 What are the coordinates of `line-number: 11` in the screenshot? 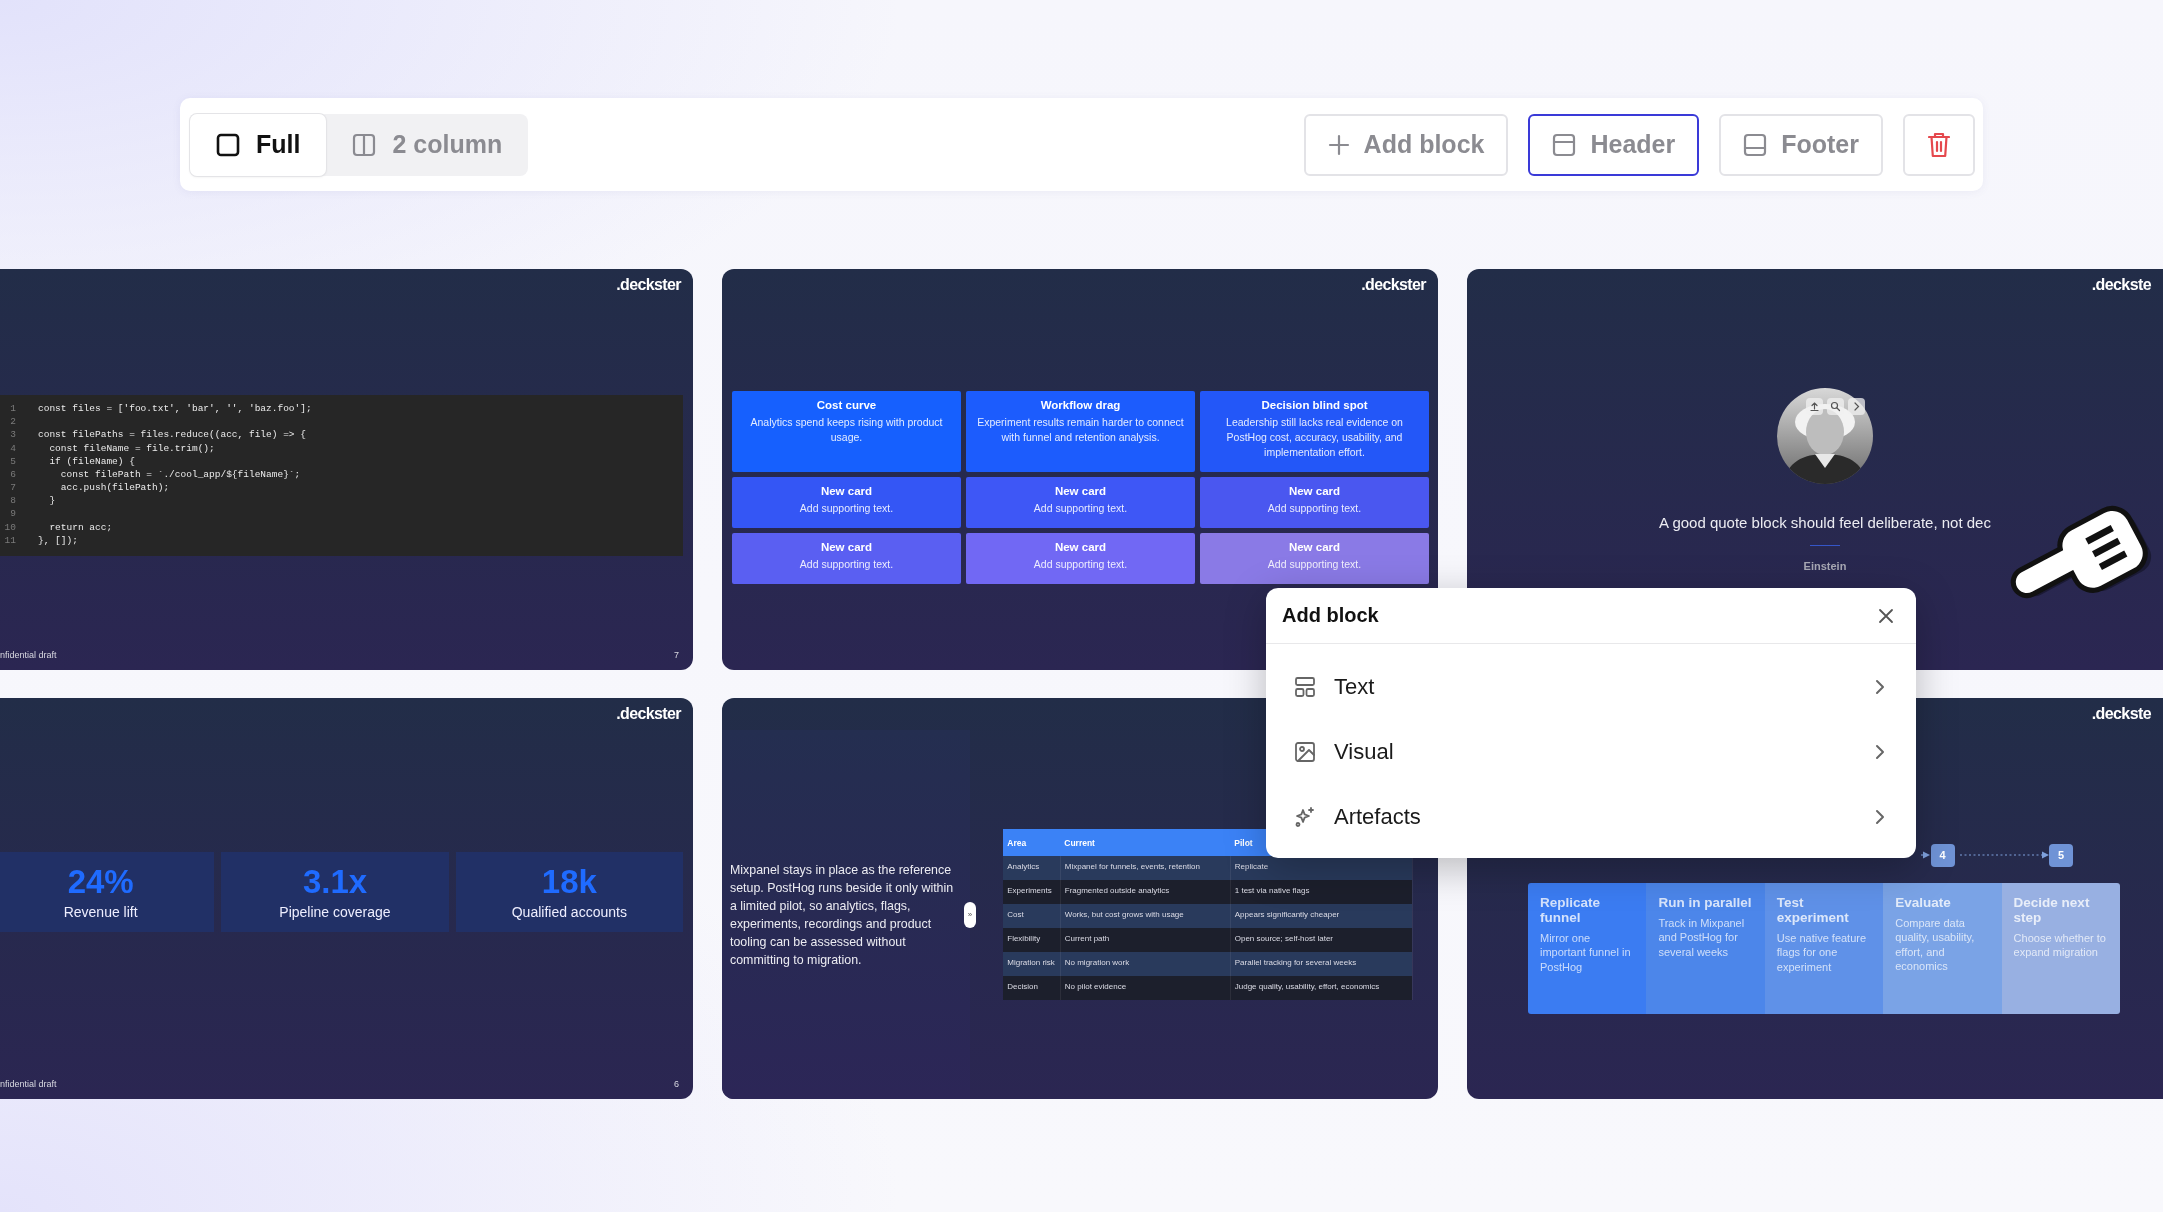 It's located at (9, 540).